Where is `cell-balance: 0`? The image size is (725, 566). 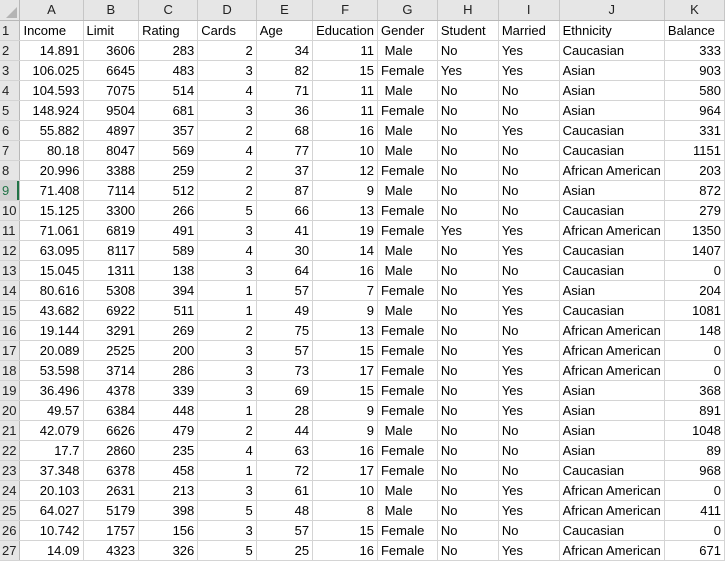
cell-balance: 0 is located at coordinates (694, 270).